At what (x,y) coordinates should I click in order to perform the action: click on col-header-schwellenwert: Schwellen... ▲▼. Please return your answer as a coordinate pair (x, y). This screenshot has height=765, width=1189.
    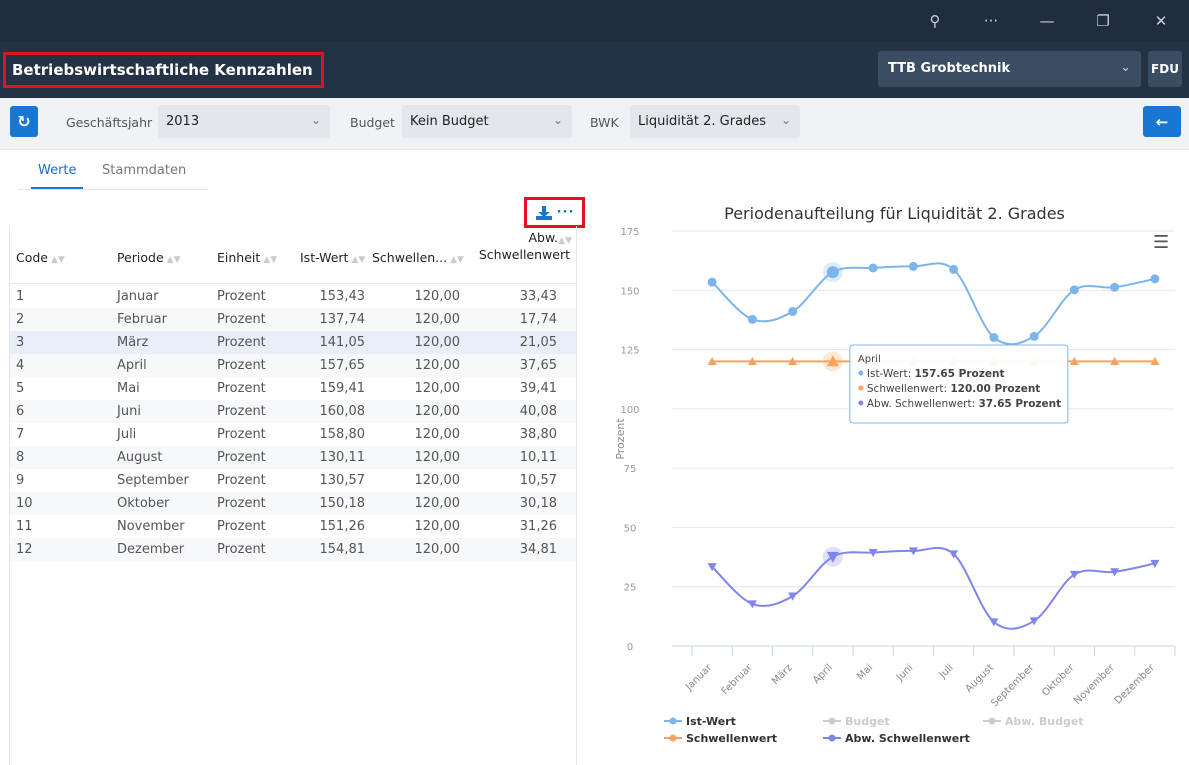
    Looking at the image, I should click on (418, 257).